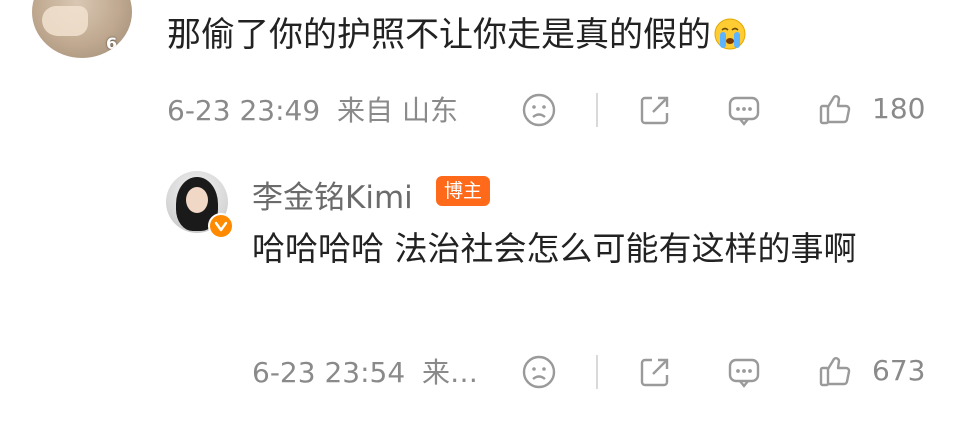 The image size is (960, 421). I want to click on avatar-hand-image, so click(65, 21).